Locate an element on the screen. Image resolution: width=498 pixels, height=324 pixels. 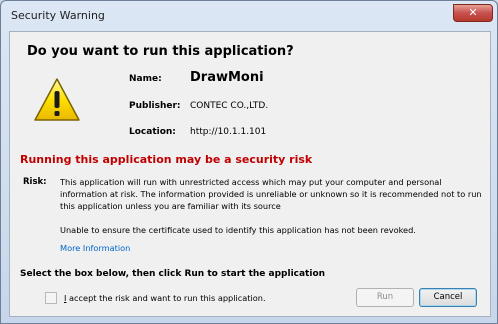
cancel-button: Cancel is located at coordinates (448, 297).